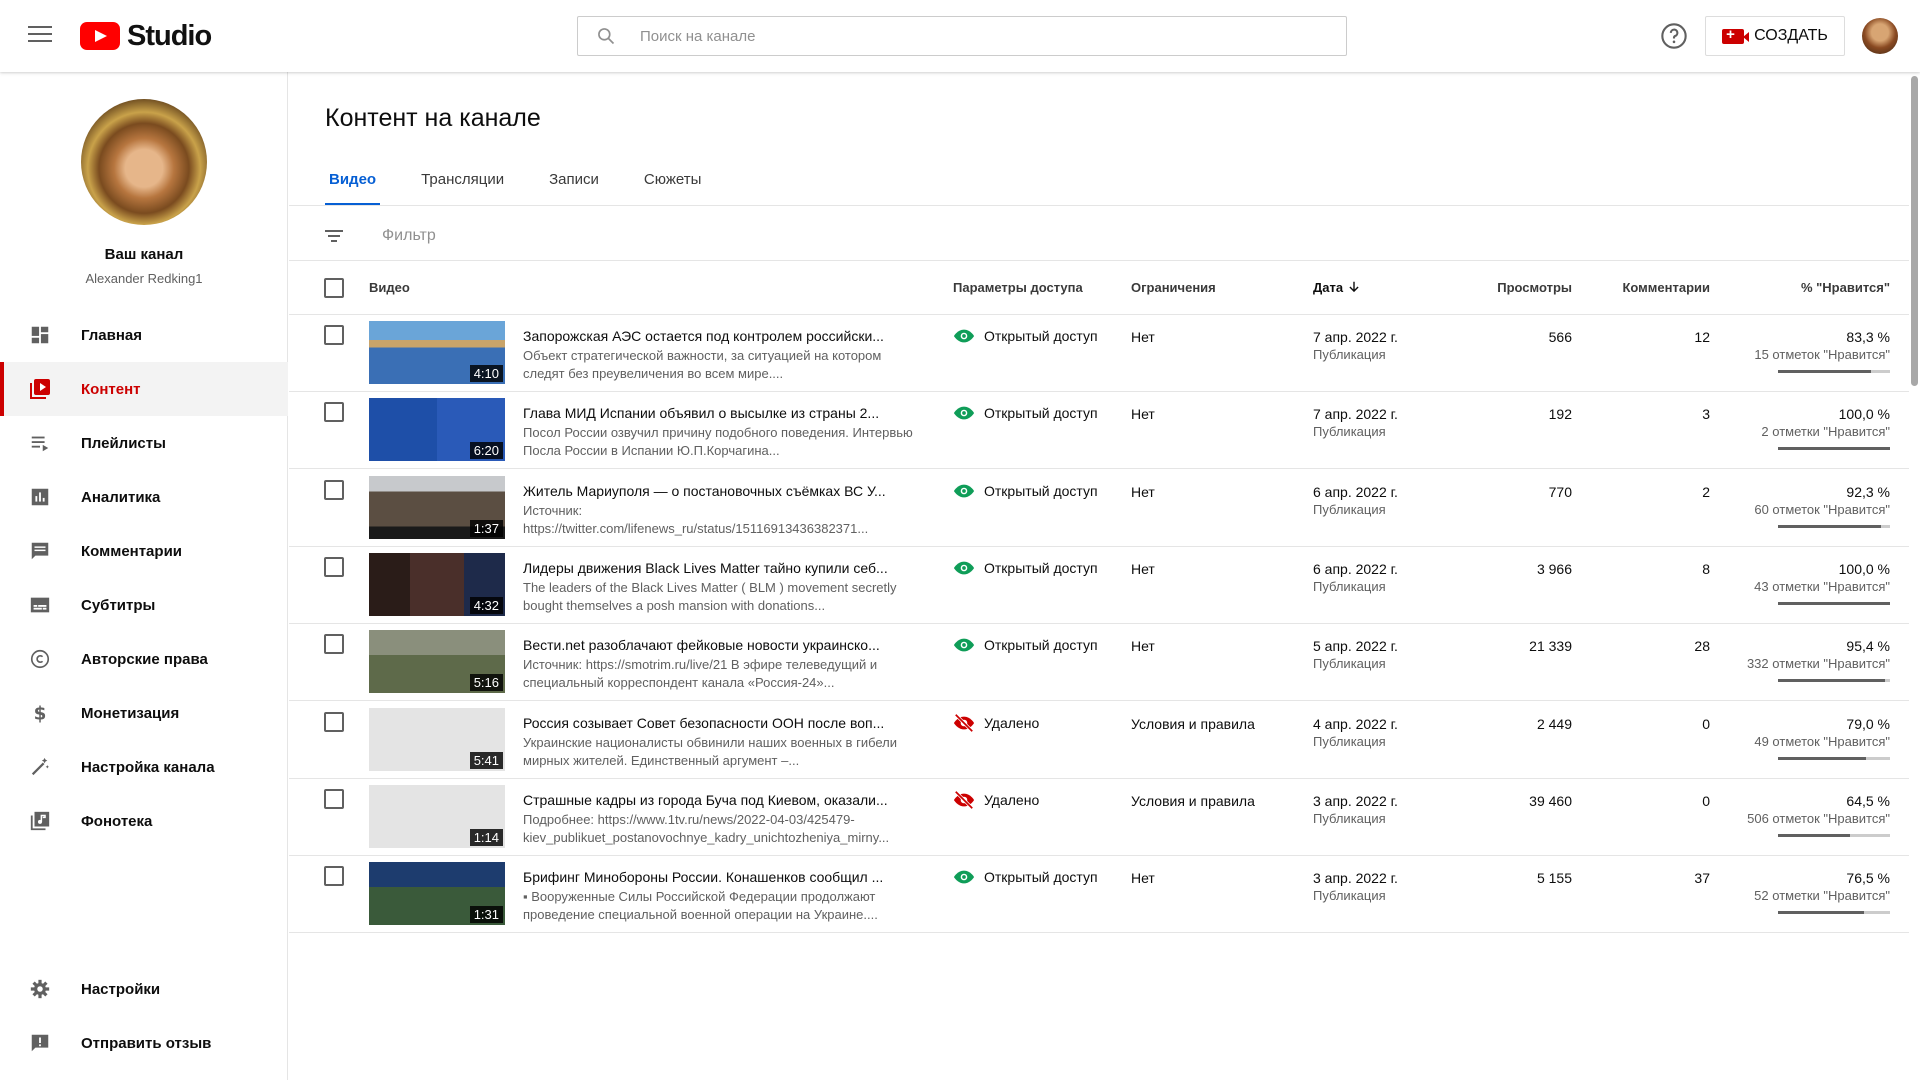 This screenshot has width=1920, height=1080. Describe the element at coordinates (1845, 287) in the screenshot. I see `column-likes: % "Нравится"` at that location.